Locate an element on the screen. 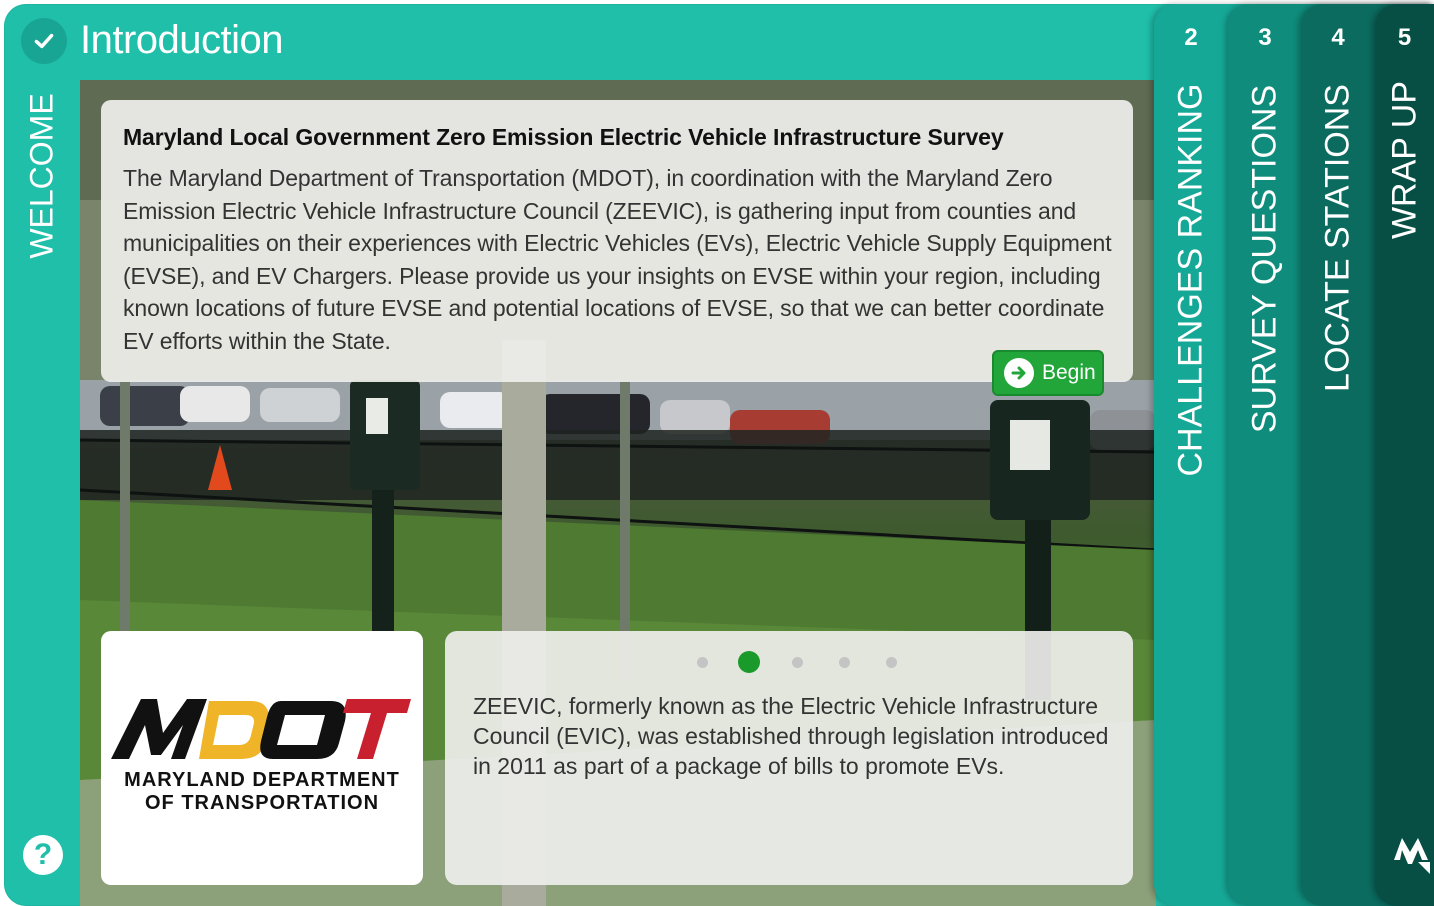 The width and height of the screenshot is (1434, 906). tab-number: 3 is located at coordinates (1265, 37).